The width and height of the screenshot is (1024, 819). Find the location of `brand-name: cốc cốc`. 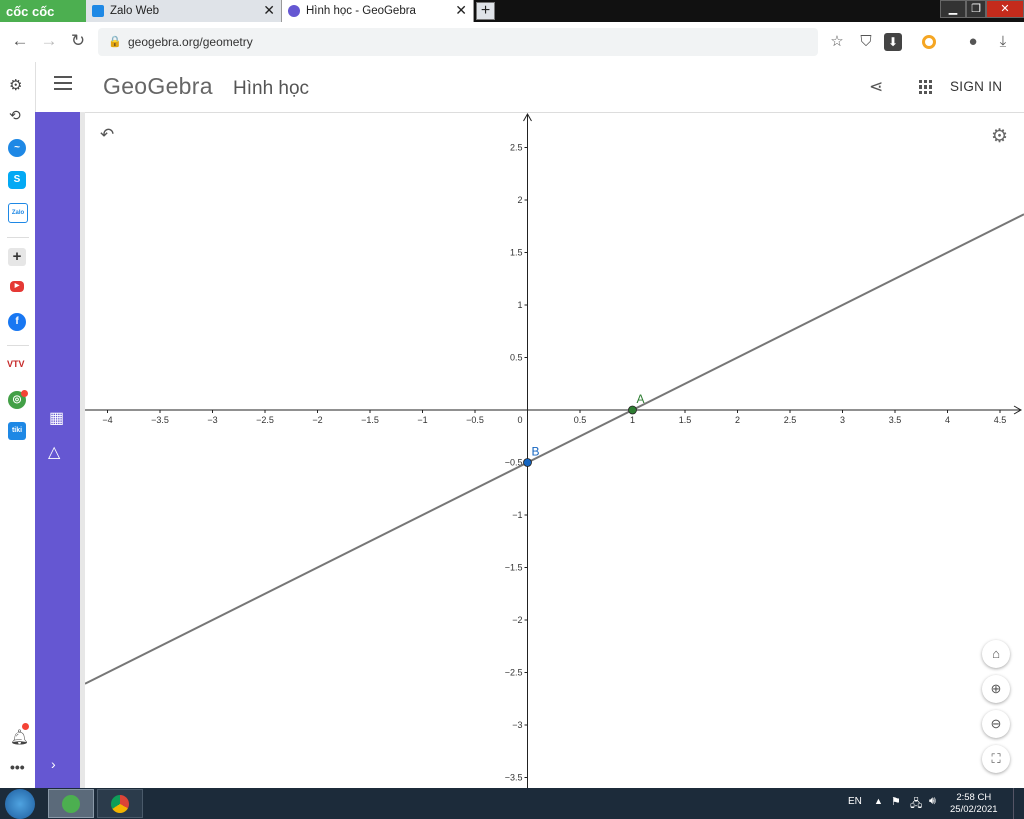

brand-name: cốc cốc is located at coordinates (30, 11).